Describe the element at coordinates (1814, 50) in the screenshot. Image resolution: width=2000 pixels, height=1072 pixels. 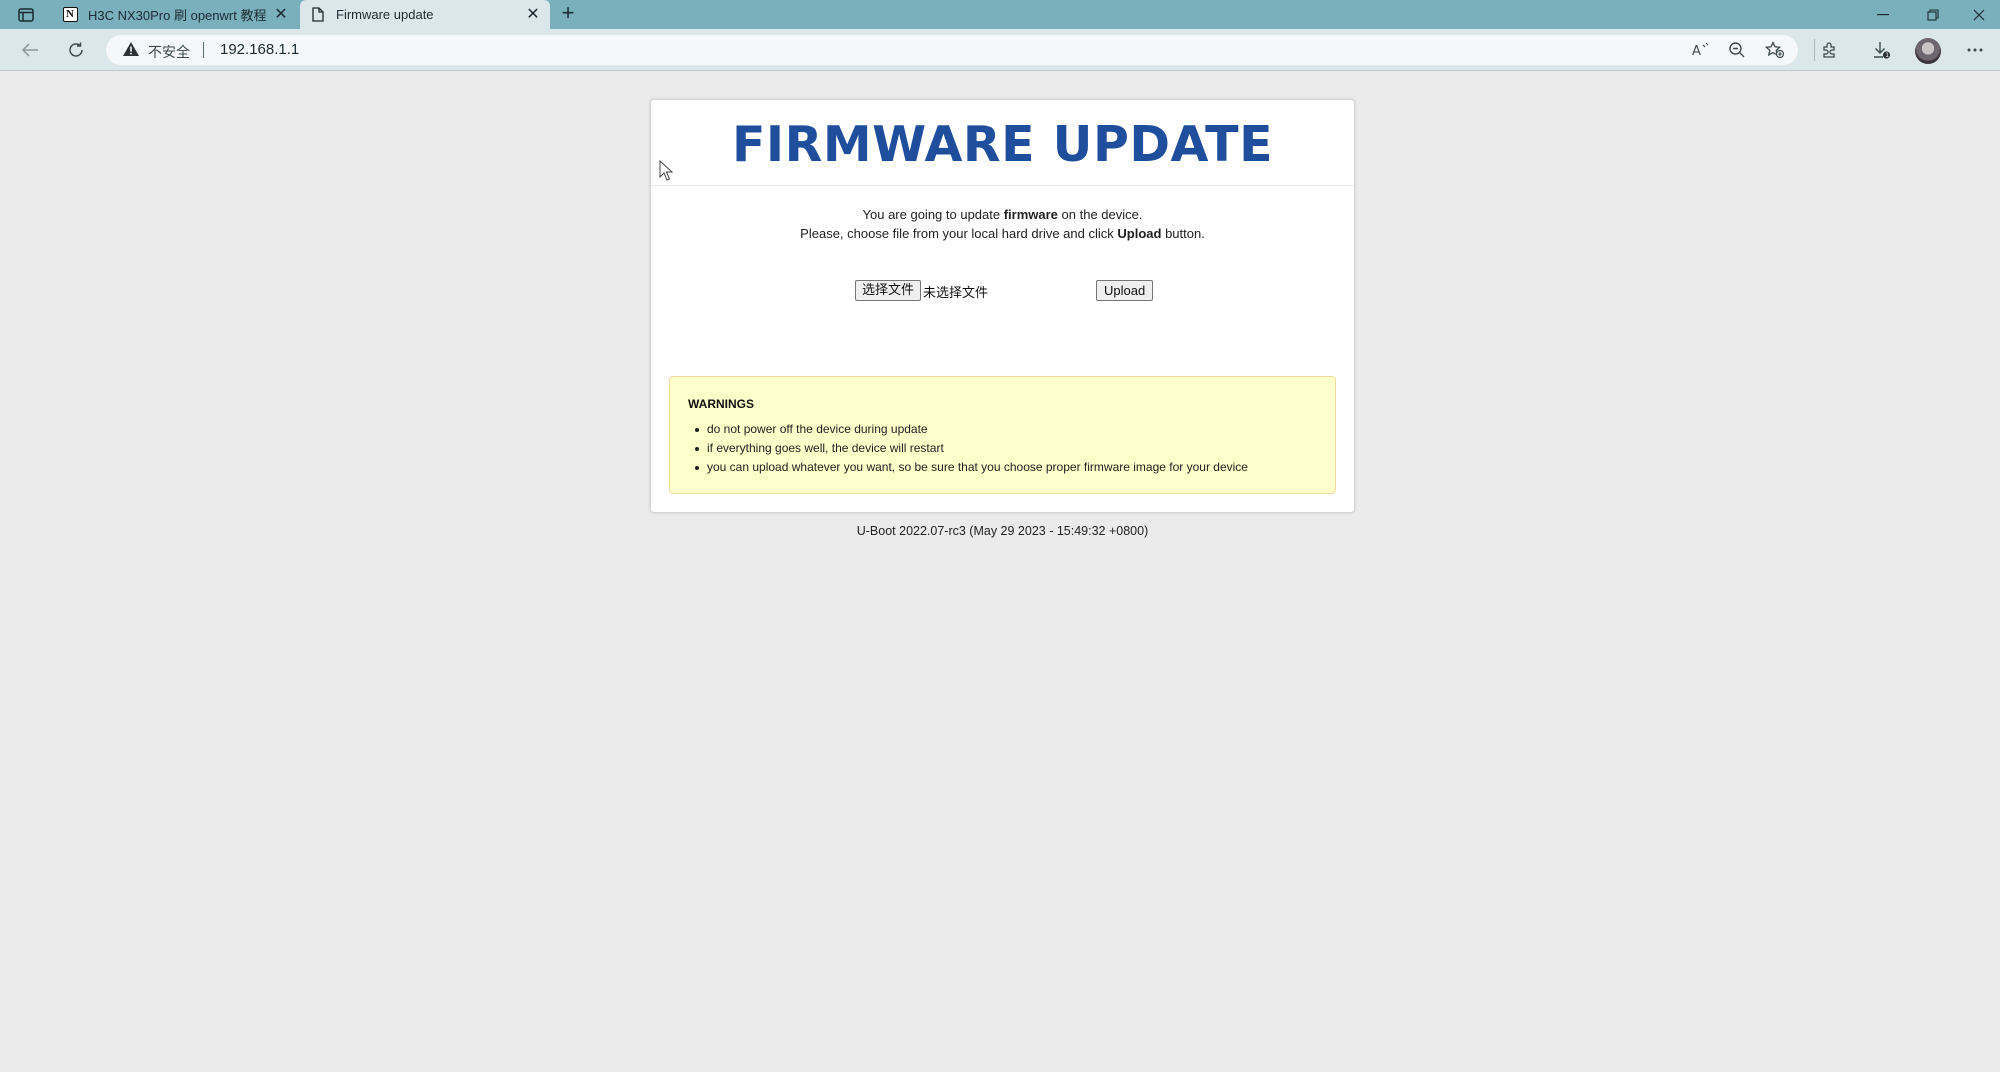
I see `toolbar-divider` at that location.